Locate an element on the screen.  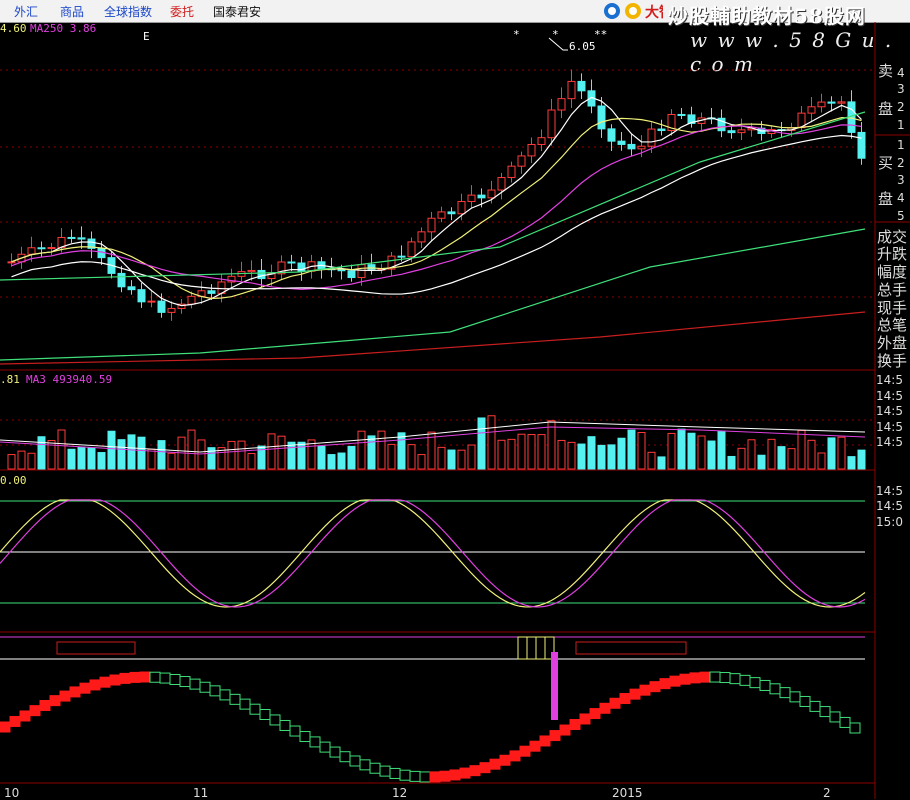
stat-turnover: 换手 is located at coordinates (892, 361).